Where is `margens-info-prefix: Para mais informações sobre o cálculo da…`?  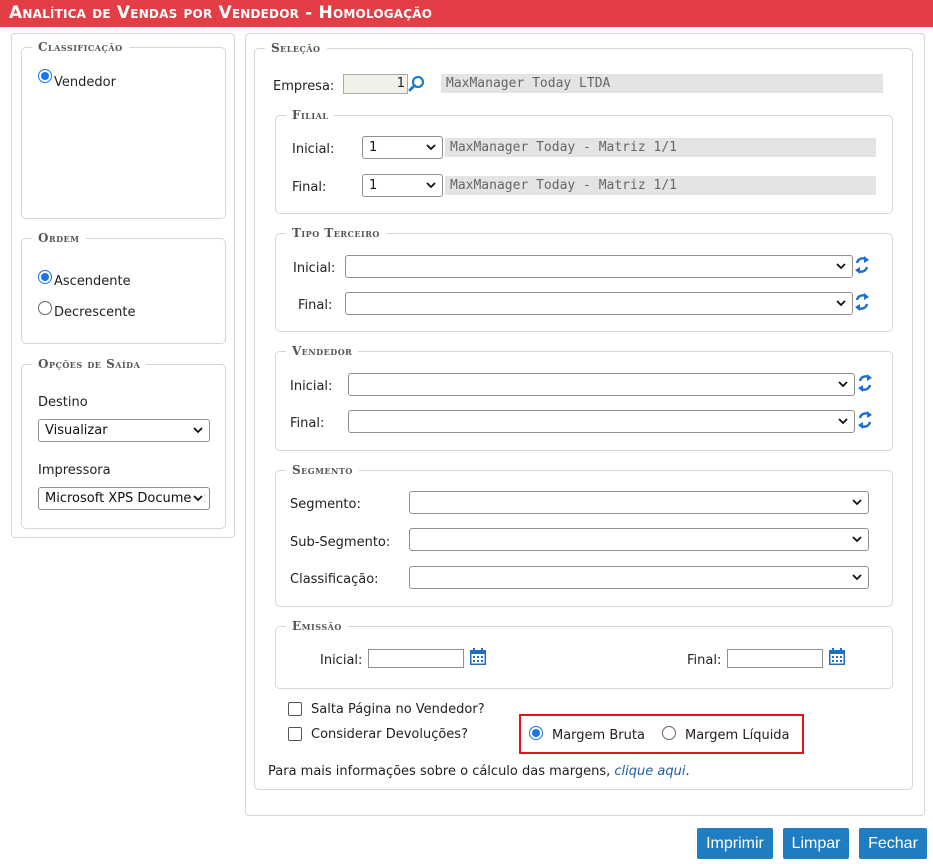
margens-info-prefix: Para mais informações sobre o cálculo da… is located at coordinates (441, 771).